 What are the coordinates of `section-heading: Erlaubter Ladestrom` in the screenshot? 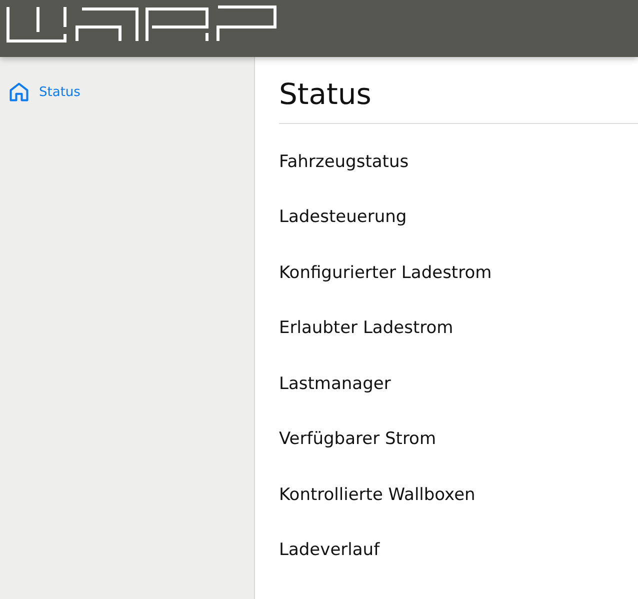 It's located at (366, 328).